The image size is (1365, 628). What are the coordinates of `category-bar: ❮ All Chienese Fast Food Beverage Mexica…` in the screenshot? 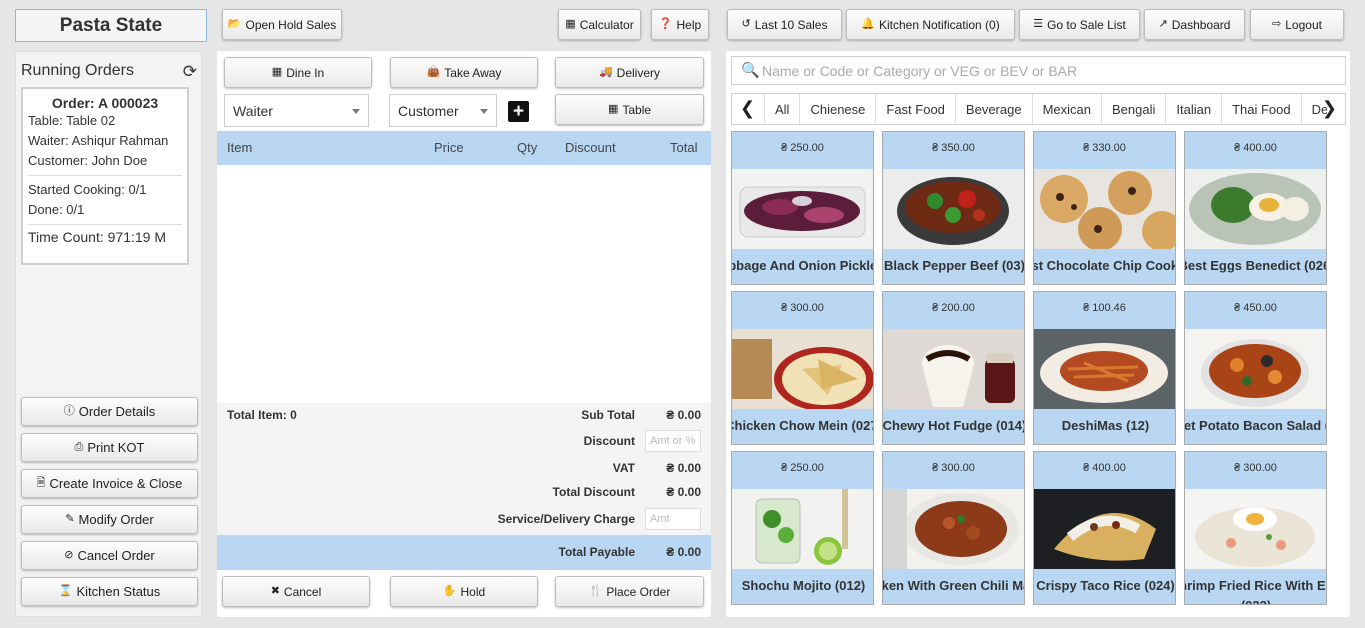 It's located at (1038, 109).